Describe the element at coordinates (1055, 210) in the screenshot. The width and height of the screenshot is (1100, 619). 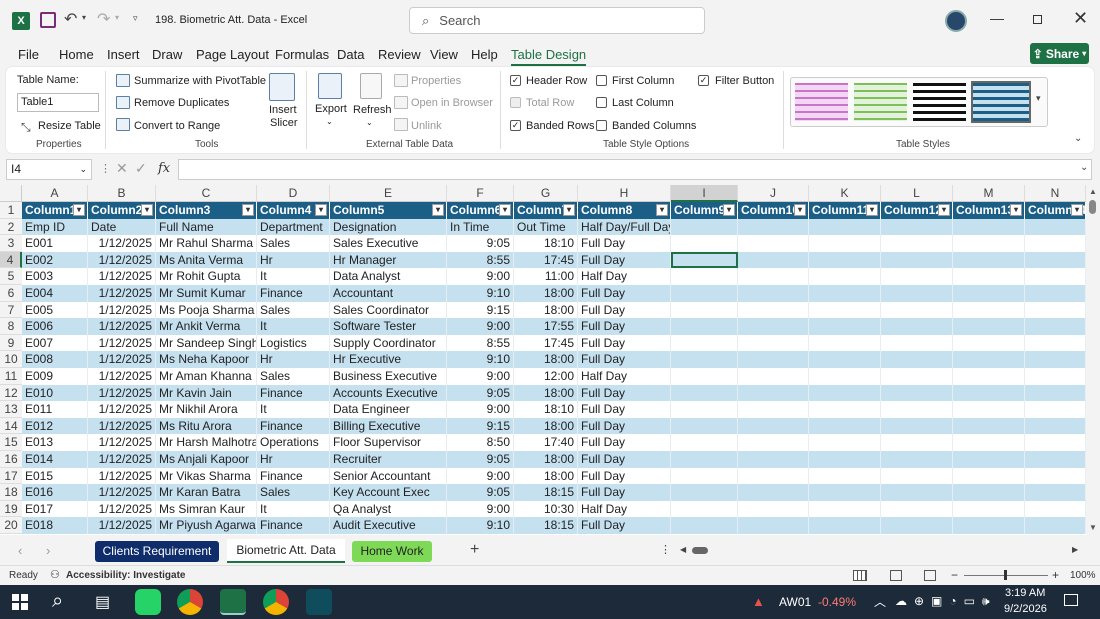
I see `table-header-cell: Column14 ▾` at that location.